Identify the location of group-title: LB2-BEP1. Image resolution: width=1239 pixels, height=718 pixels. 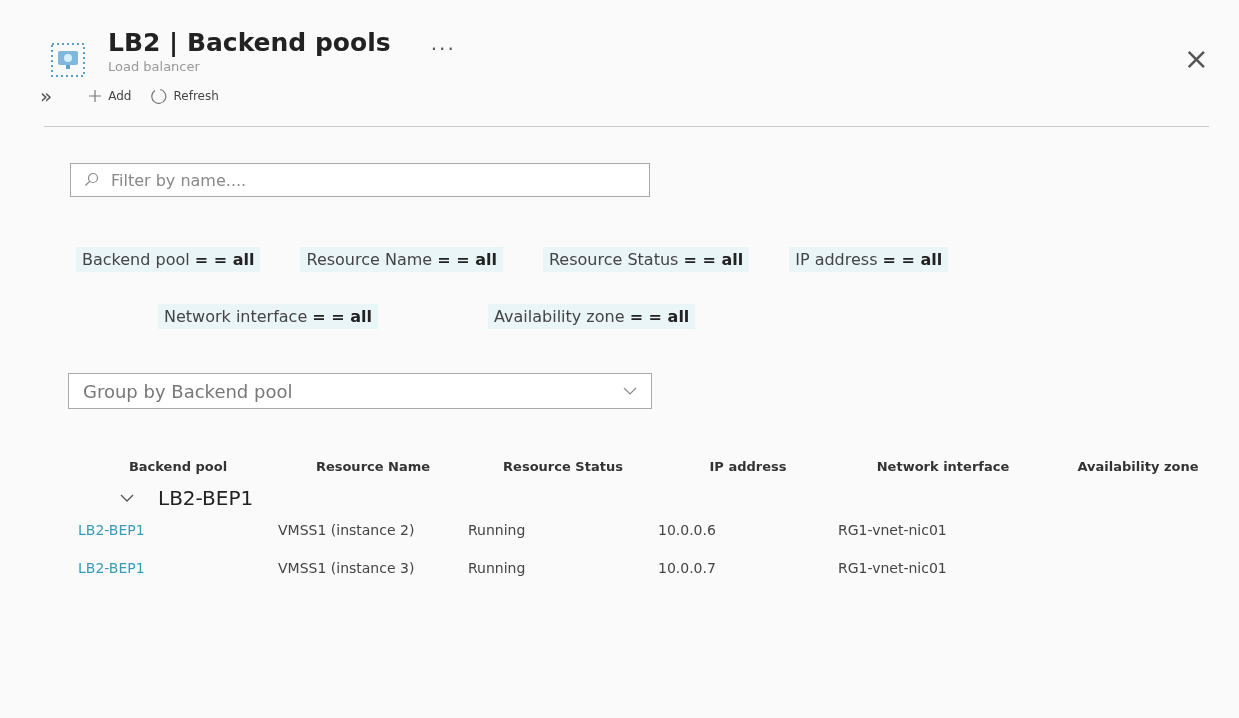
(206, 498).